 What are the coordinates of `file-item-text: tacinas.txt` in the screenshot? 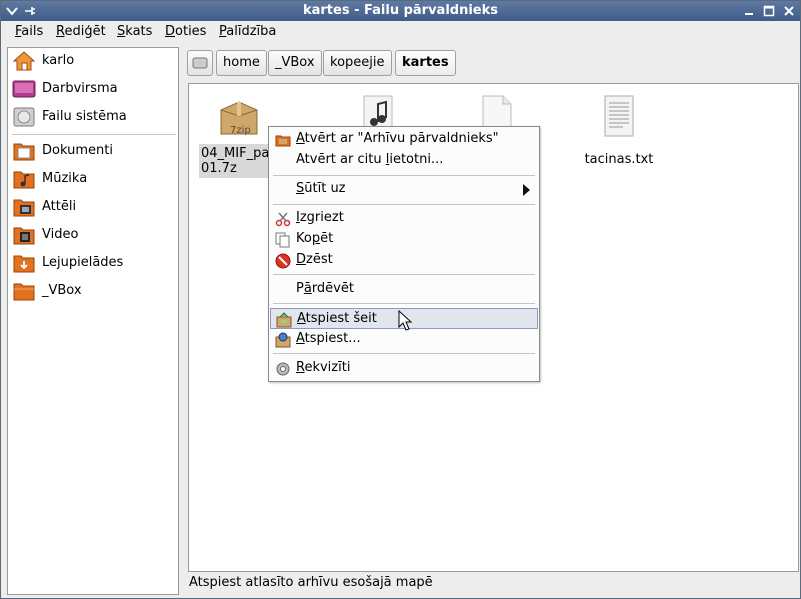 It's located at (619, 130).